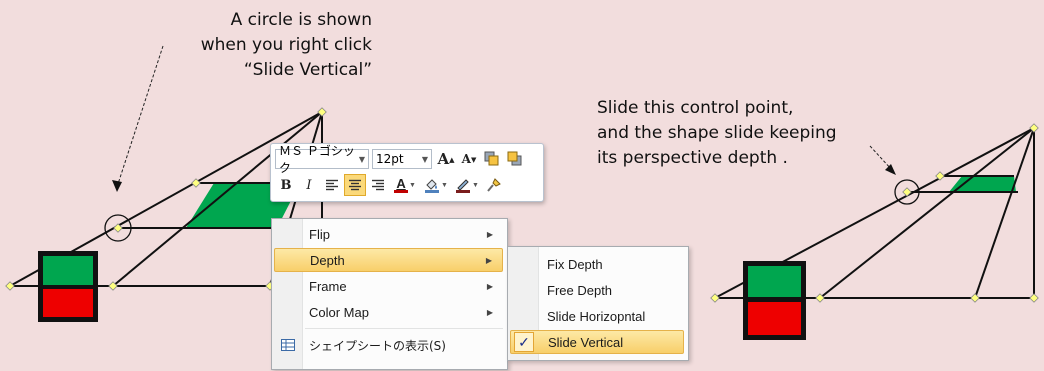 This screenshot has width=1044, height=371. I want to click on send-backward-icon, so click(514, 158).